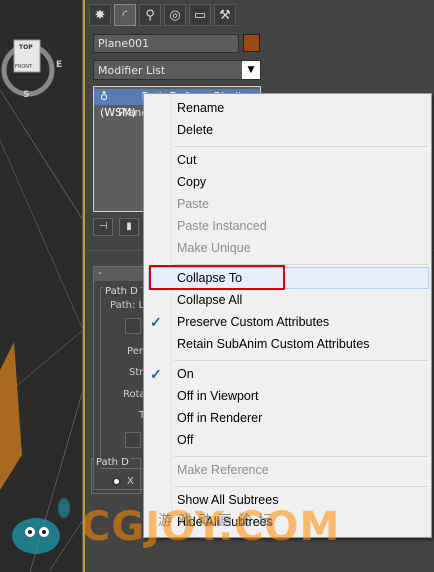 The image size is (434, 572). I want to click on path-label: Path: L, so click(127, 305).